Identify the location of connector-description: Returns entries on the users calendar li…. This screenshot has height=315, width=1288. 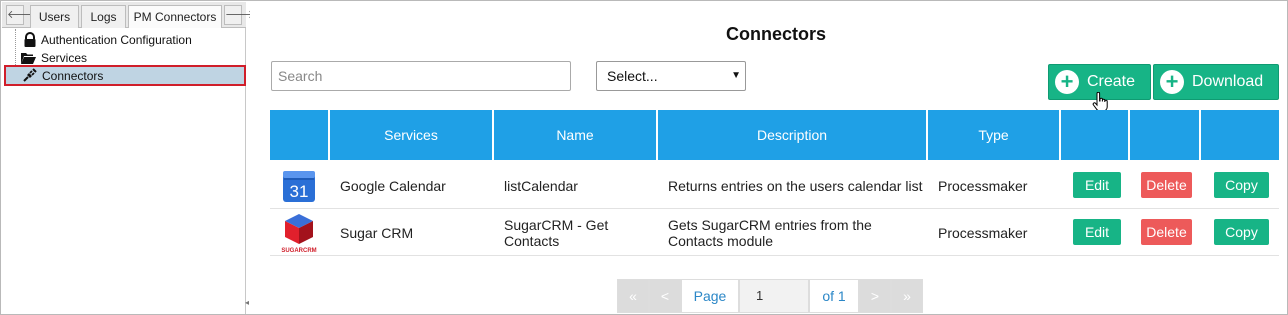
(795, 185).